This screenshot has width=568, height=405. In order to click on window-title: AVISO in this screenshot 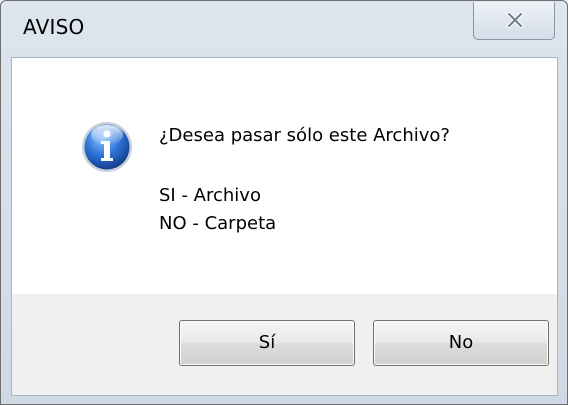, I will do `click(54, 27)`.